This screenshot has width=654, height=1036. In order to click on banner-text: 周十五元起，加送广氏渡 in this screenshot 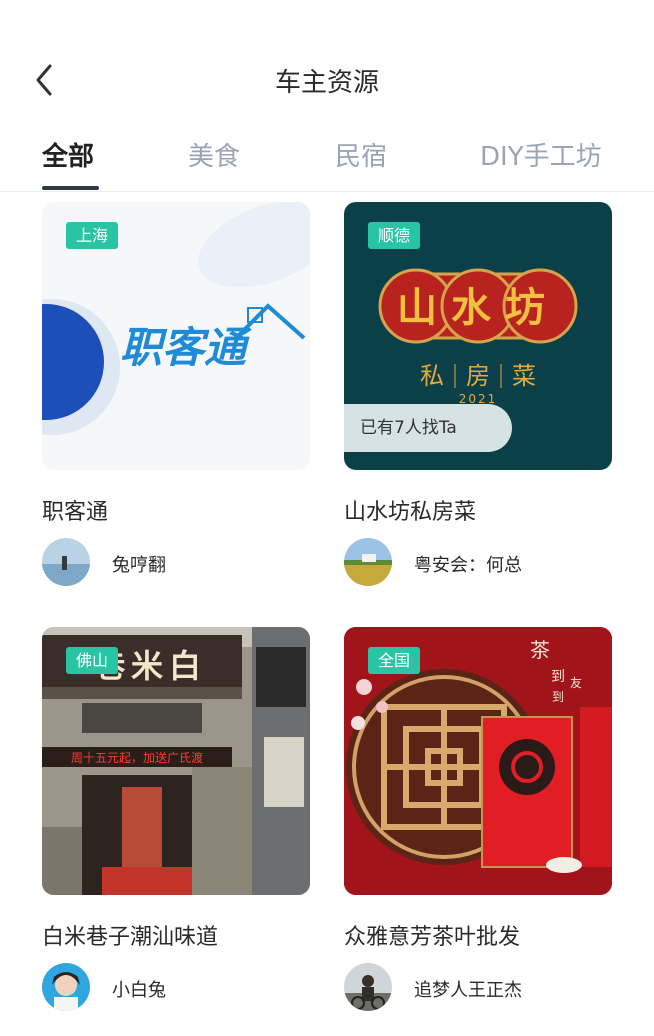, I will do `click(137, 757)`.